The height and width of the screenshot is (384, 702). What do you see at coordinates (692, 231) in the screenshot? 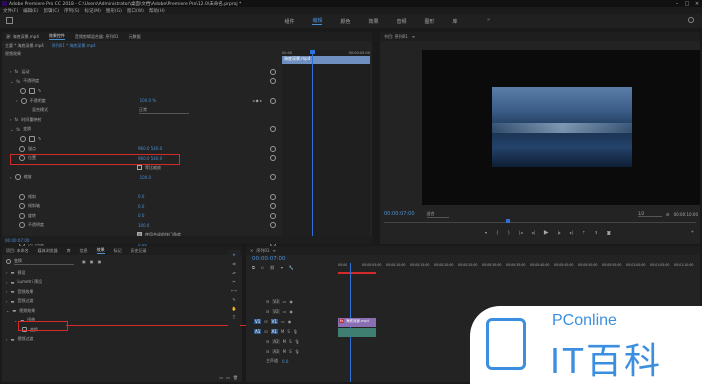
I see `add-button-icon: +` at bounding box center [692, 231].